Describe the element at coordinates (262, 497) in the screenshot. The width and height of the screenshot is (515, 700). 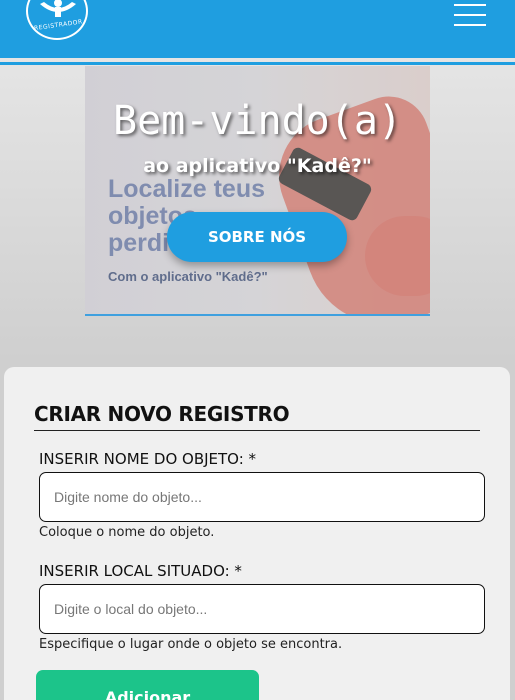
I see `object-name-input` at that location.